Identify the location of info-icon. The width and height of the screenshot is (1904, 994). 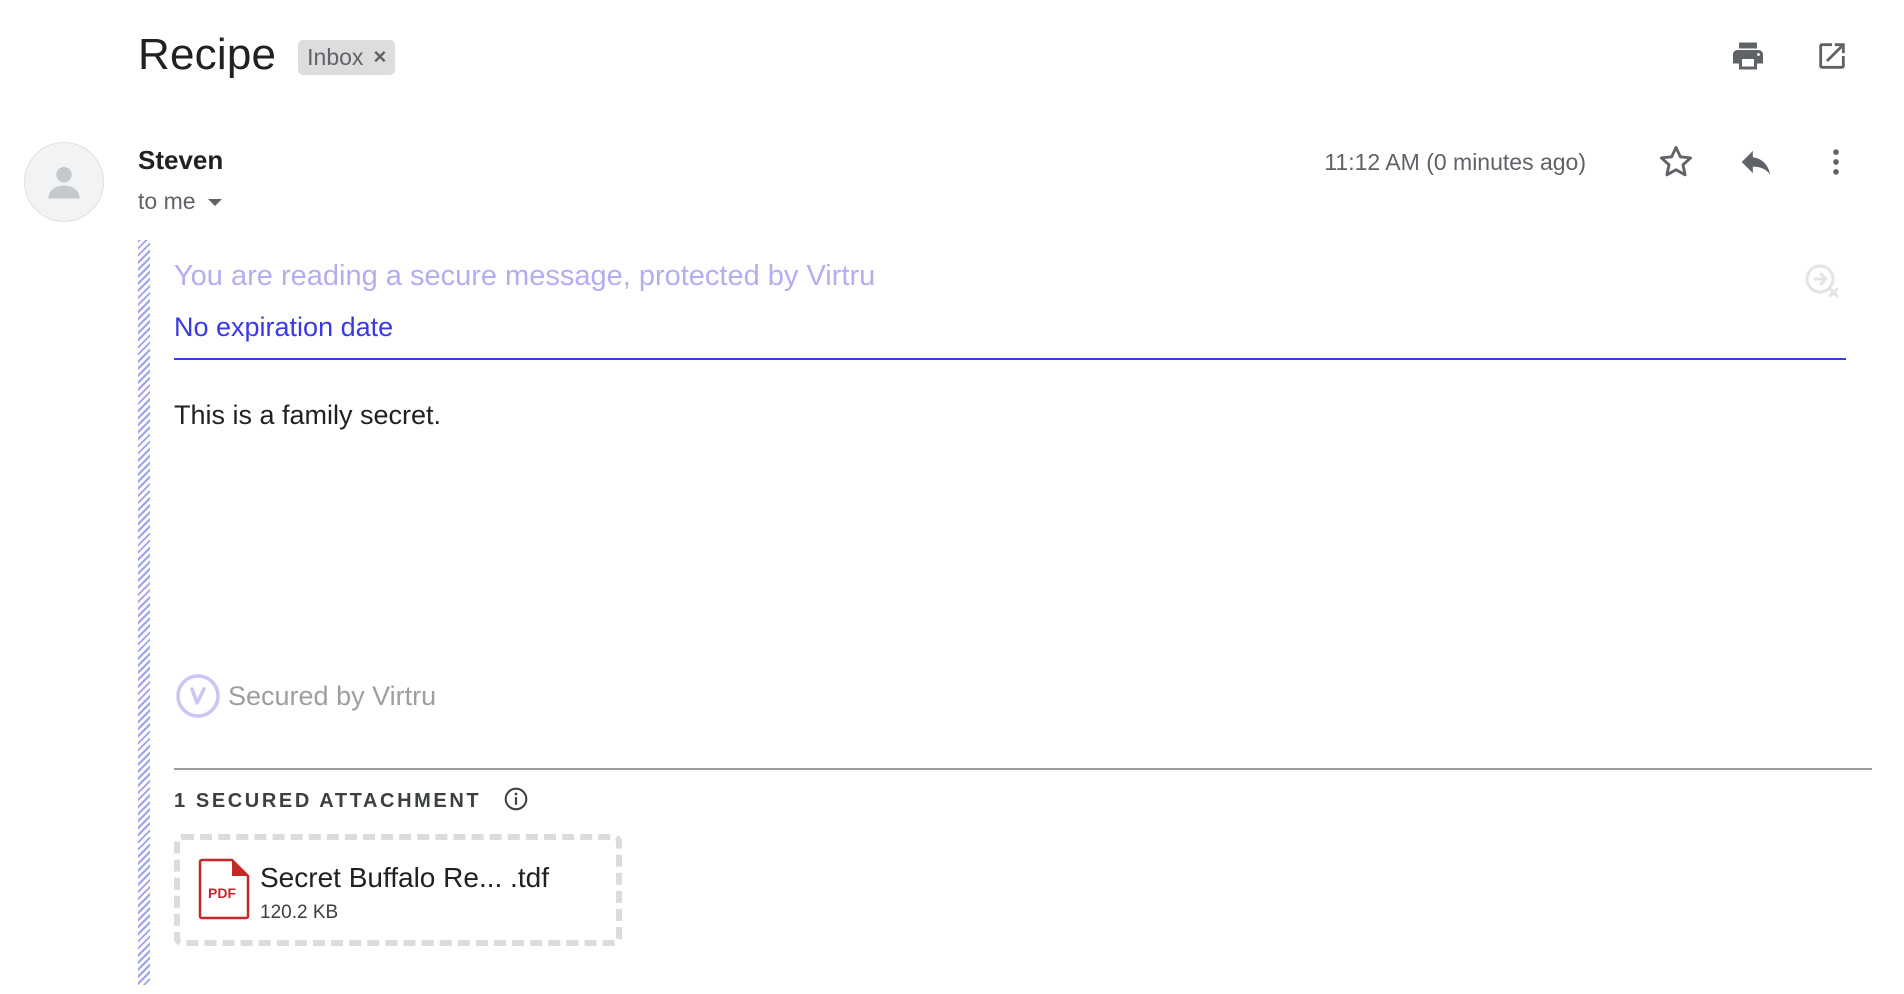
(516, 799).